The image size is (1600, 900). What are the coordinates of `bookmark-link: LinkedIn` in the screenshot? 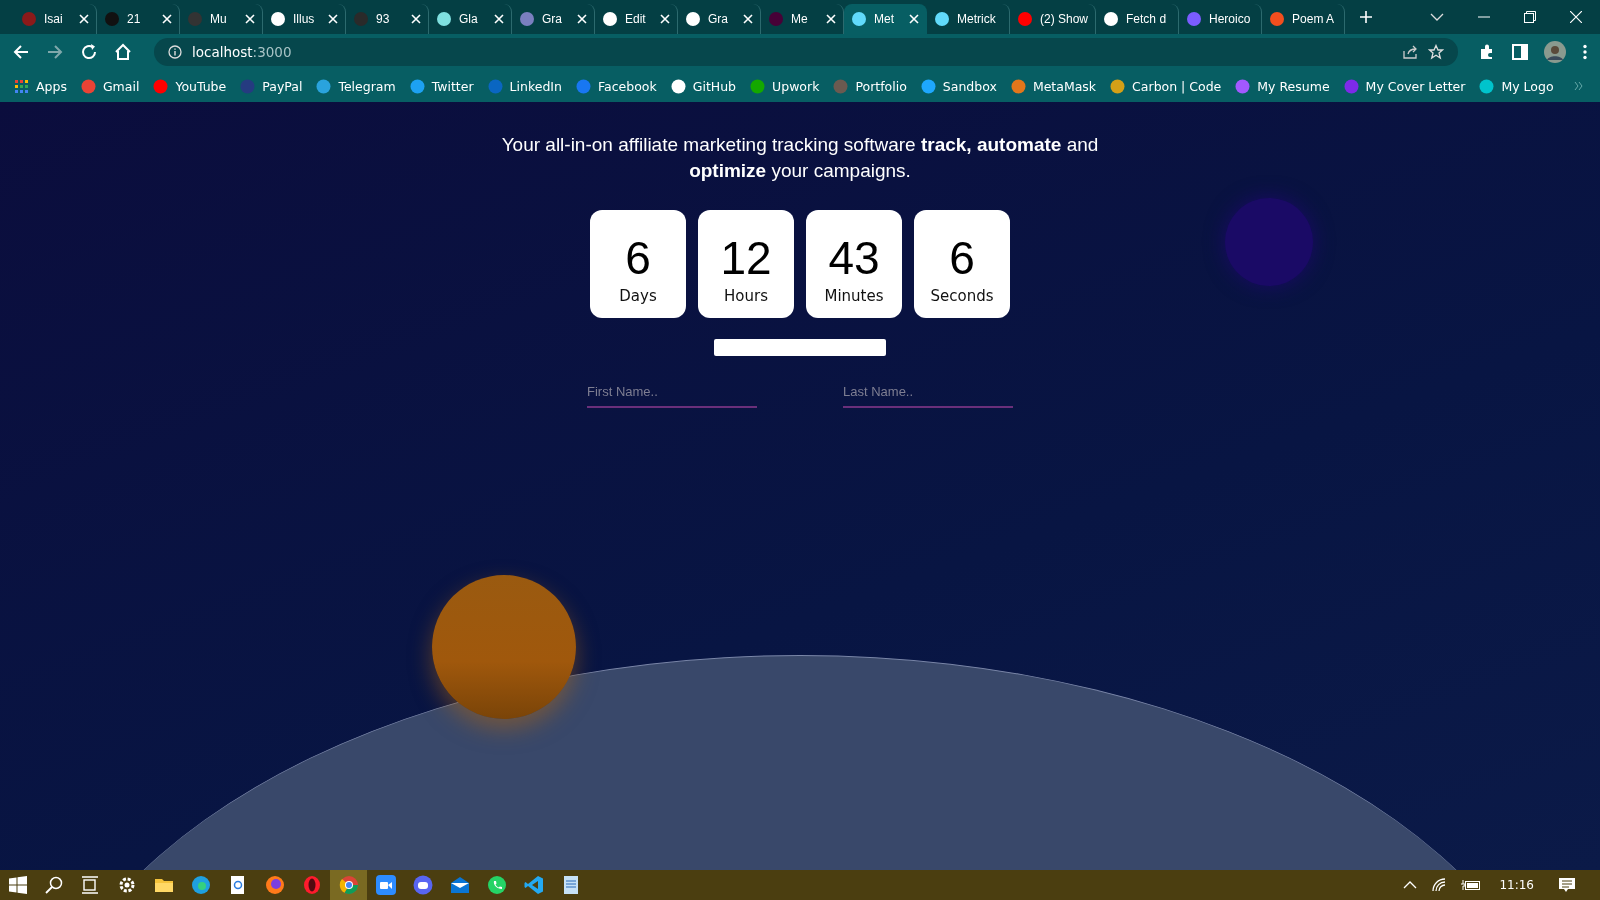 It's located at (524, 86).